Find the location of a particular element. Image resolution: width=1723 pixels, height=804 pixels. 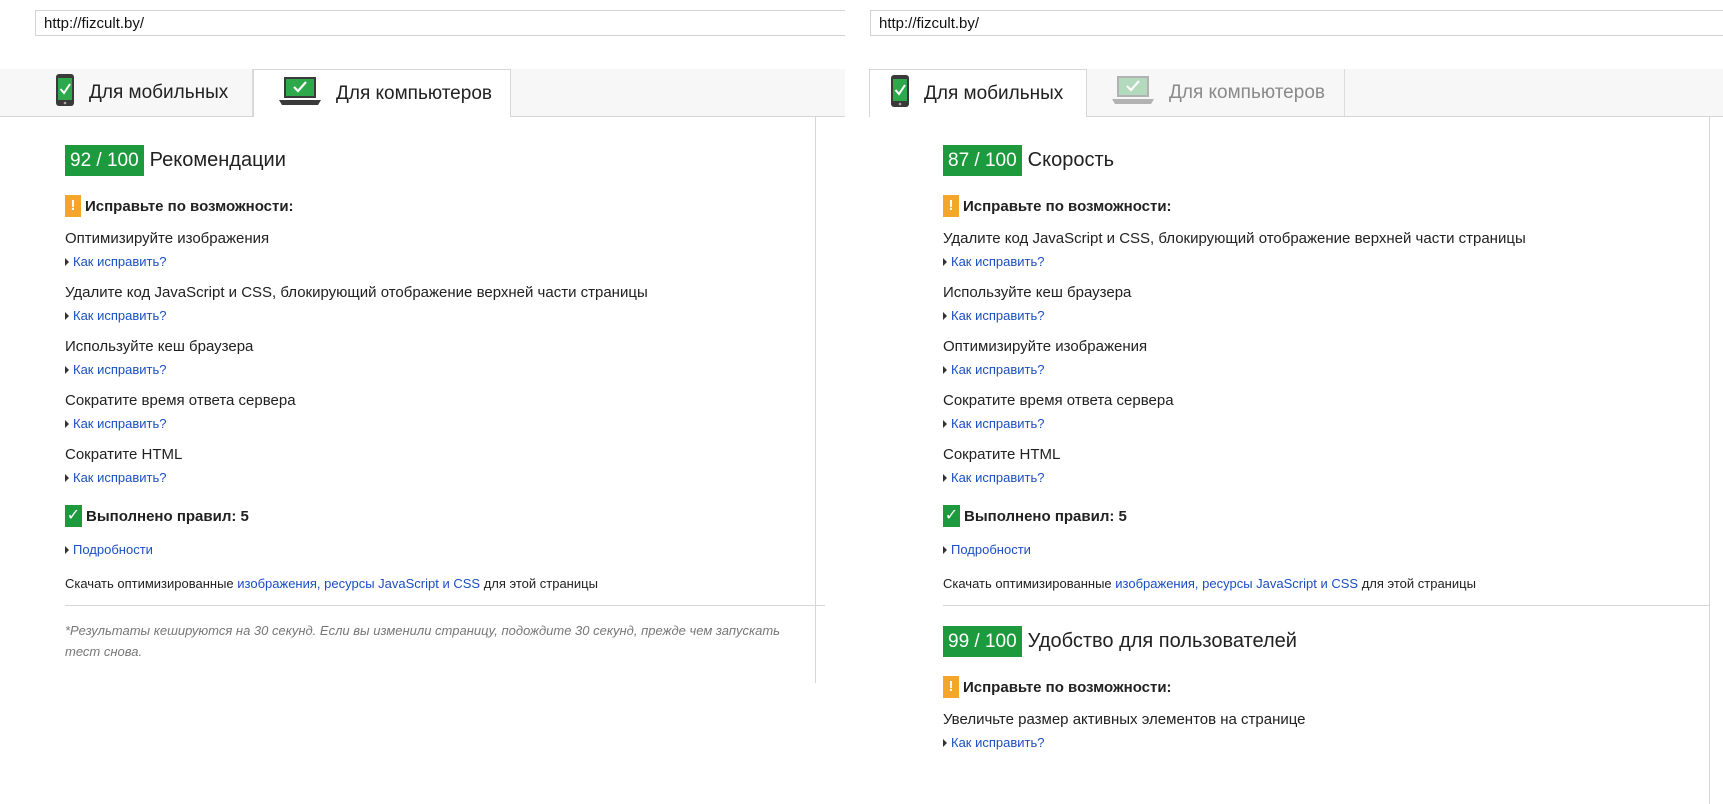

tab-desktop-label: Для компьютеров is located at coordinates (1247, 92).